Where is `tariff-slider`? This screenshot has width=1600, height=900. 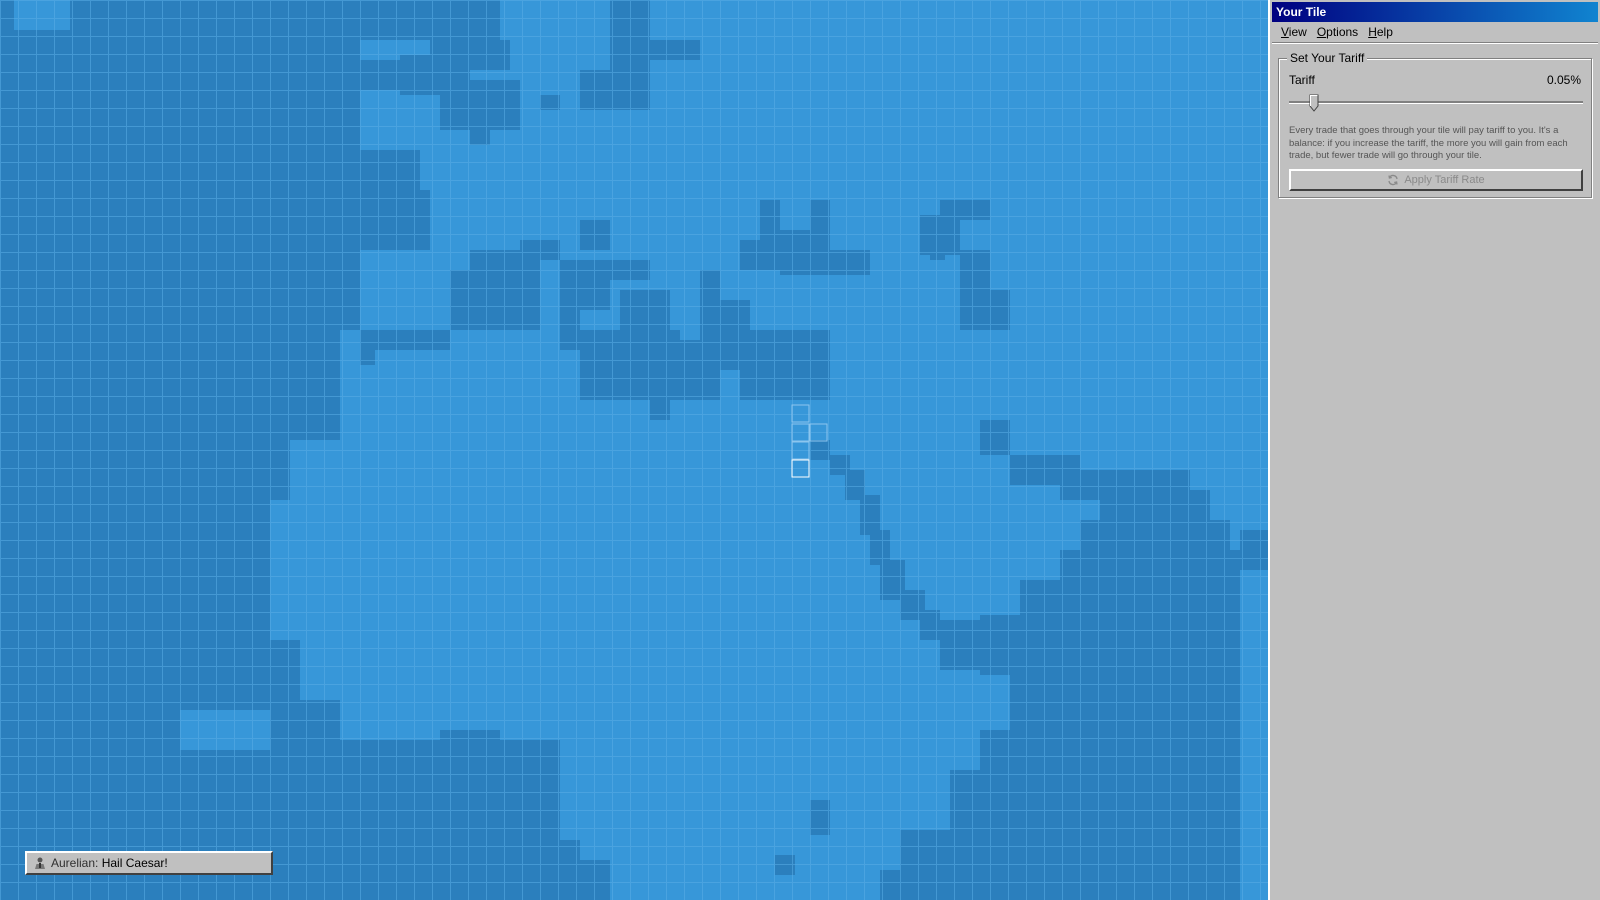 tariff-slider is located at coordinates (1436, 104).